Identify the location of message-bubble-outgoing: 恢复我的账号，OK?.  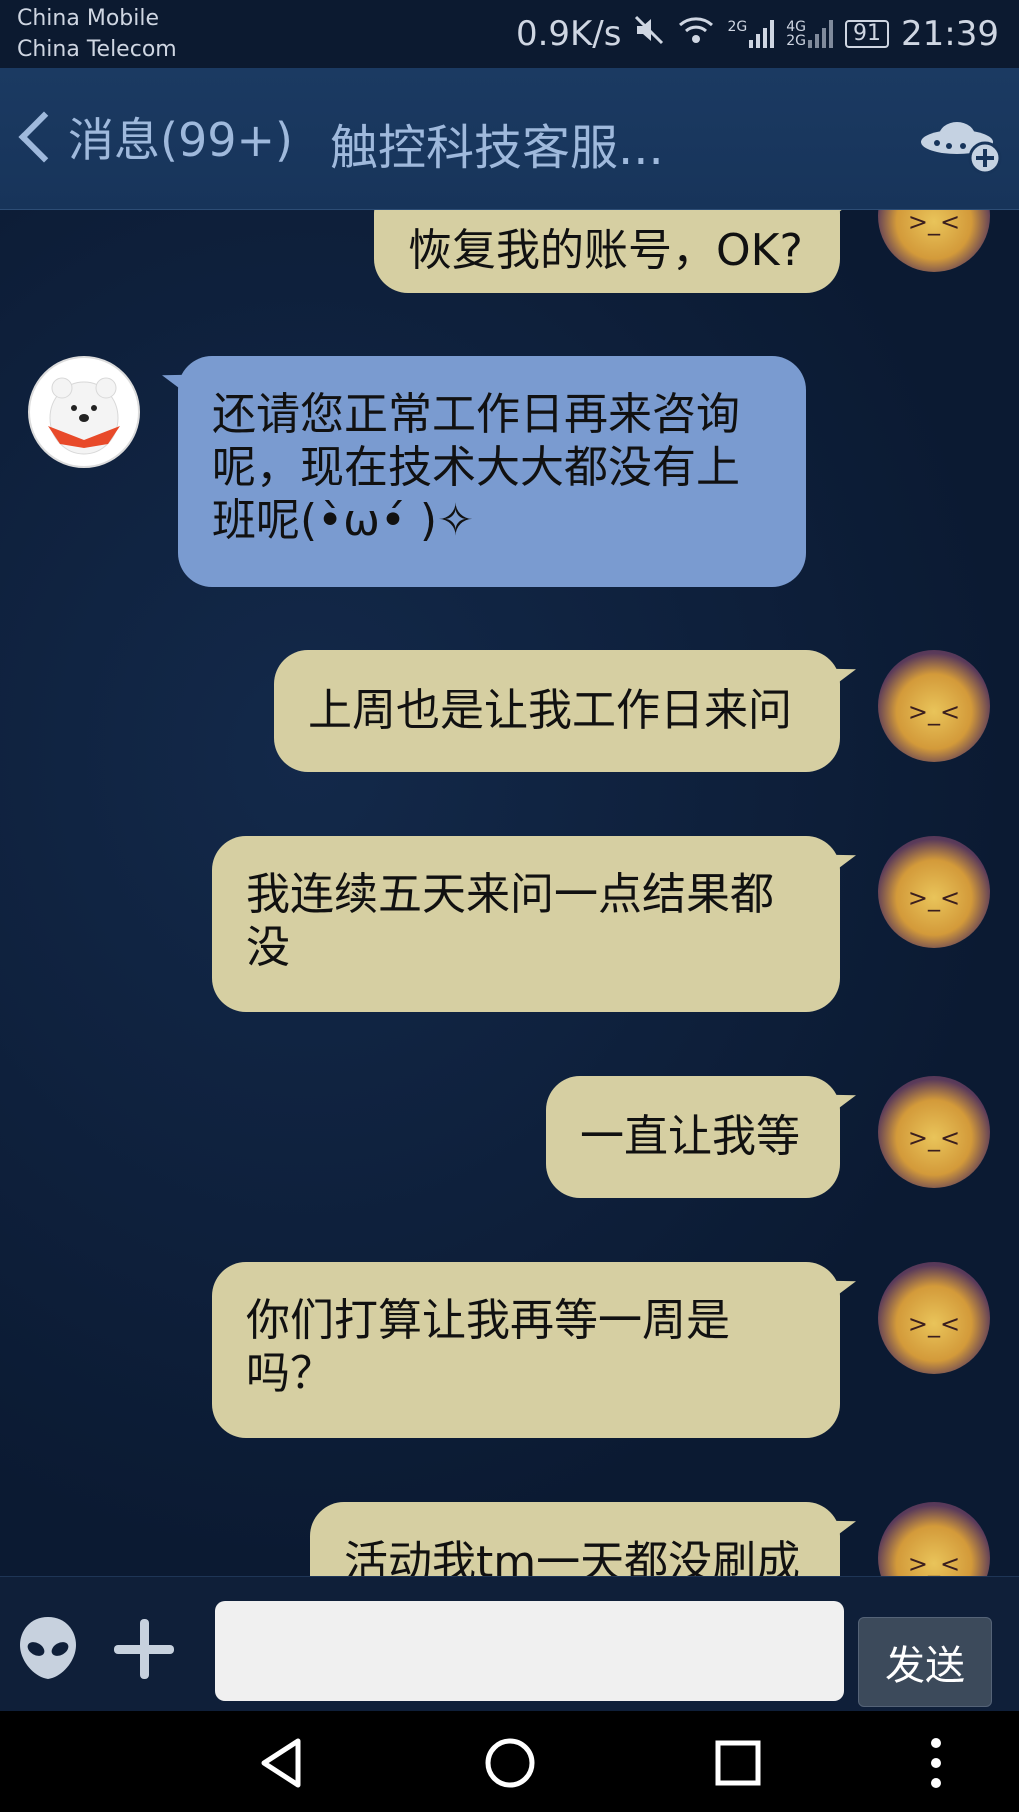
(607, 251).